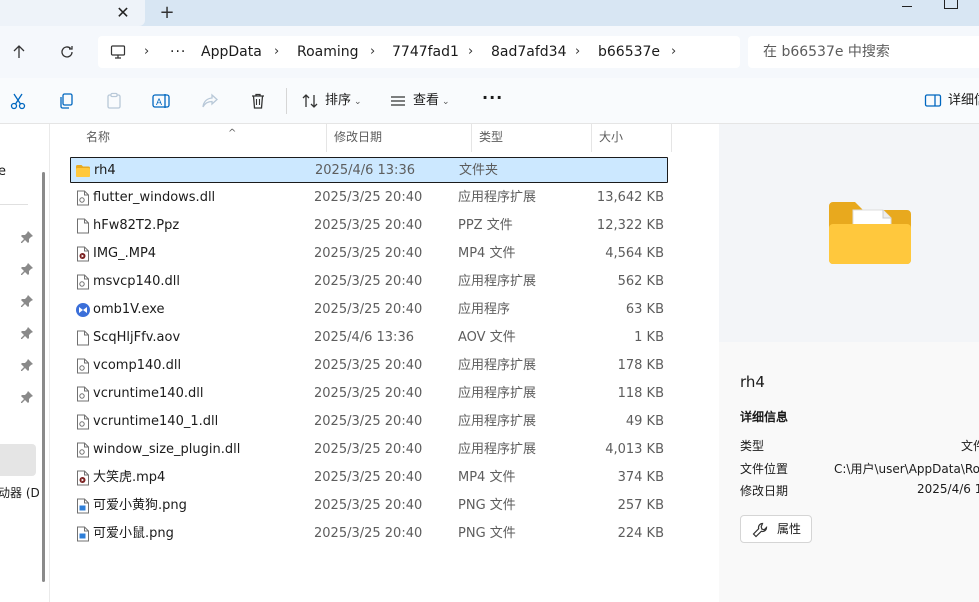 This screenshot has width=979, height=602. I want to click on active-tab: ✕, so click(72, 13).